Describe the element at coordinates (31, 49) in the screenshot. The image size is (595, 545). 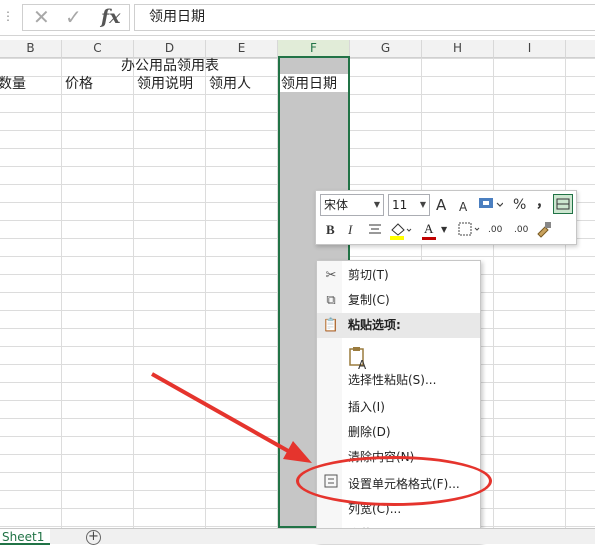
I see `column-header-b: B` at that location.